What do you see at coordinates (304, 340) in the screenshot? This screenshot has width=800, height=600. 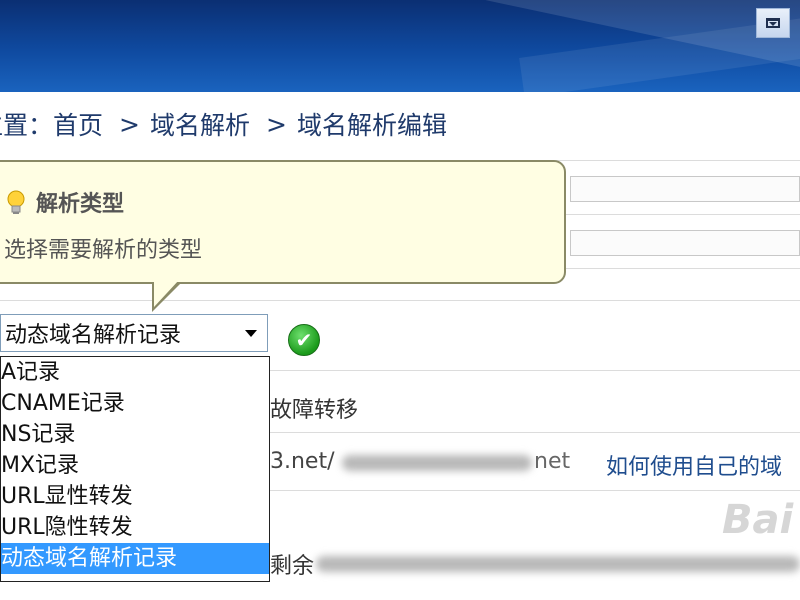 I see `check-circle-icon: ✔` at bounding box center [304, 340].